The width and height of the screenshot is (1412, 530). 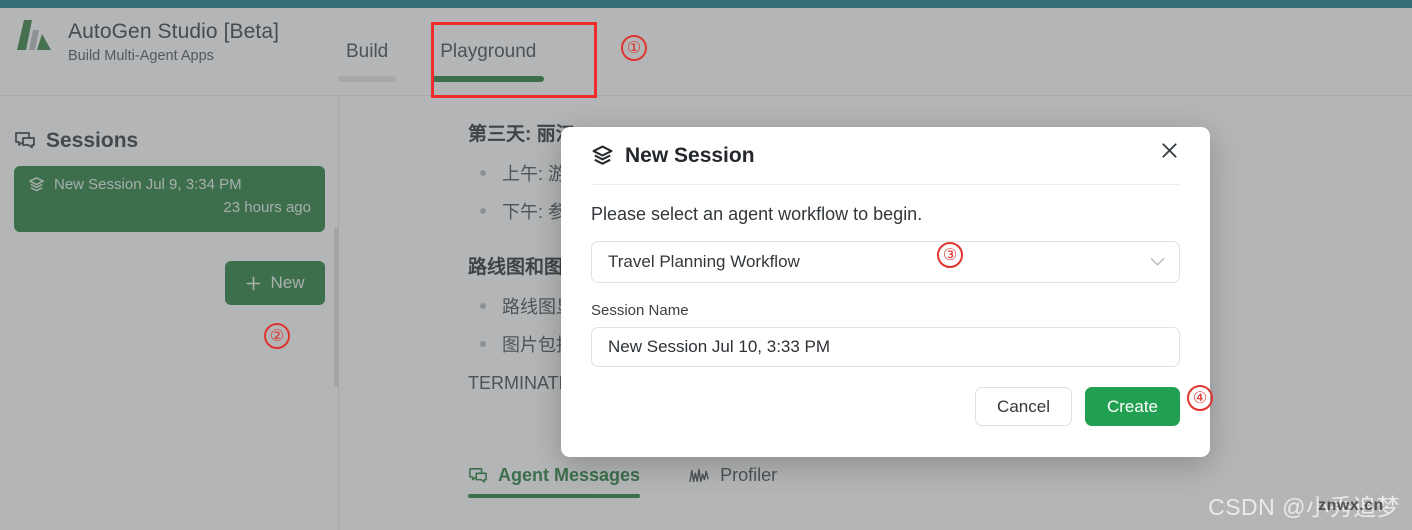 What do you see at coordinates (169, 199) in the screenshot?
I see `session-list-item: New Session Jul 9, 3:34 PM 23 hours ago` at bounding box center [169, 199].